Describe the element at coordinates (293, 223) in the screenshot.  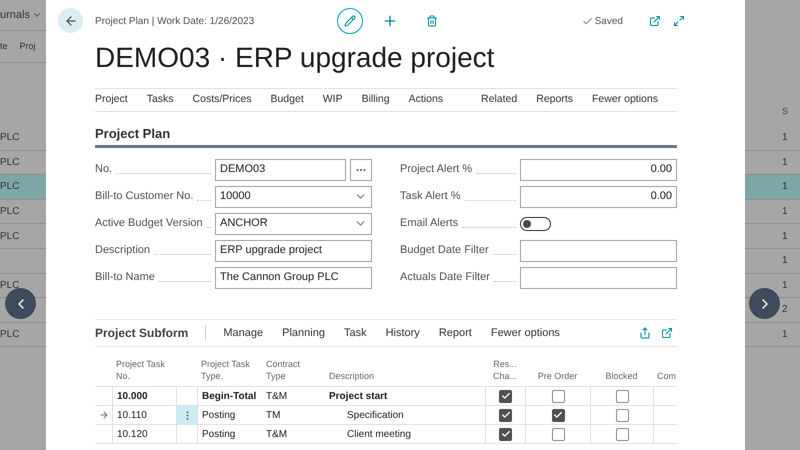
I see `dropdown-field: ANCHOR` at that location.